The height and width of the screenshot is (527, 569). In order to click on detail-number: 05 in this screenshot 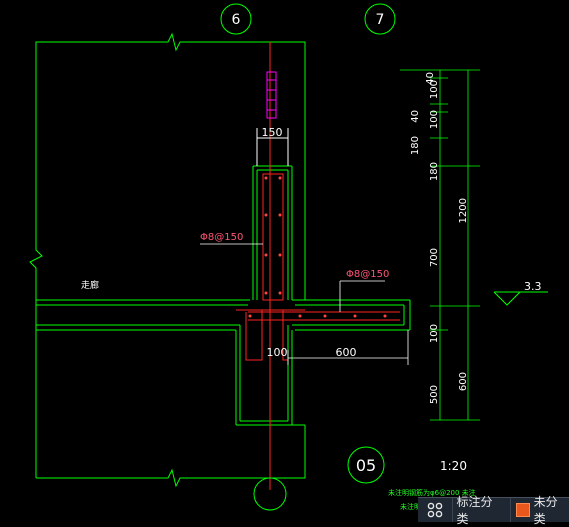, I will do `click(366, 465)`.